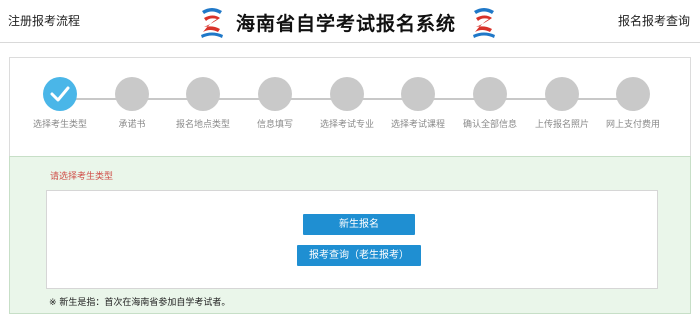 This screenshot has height=318, width=700. Describe the element at coordinates (202, 125) in the screenshot. I see `step-label: 报名地点类型` at that location.